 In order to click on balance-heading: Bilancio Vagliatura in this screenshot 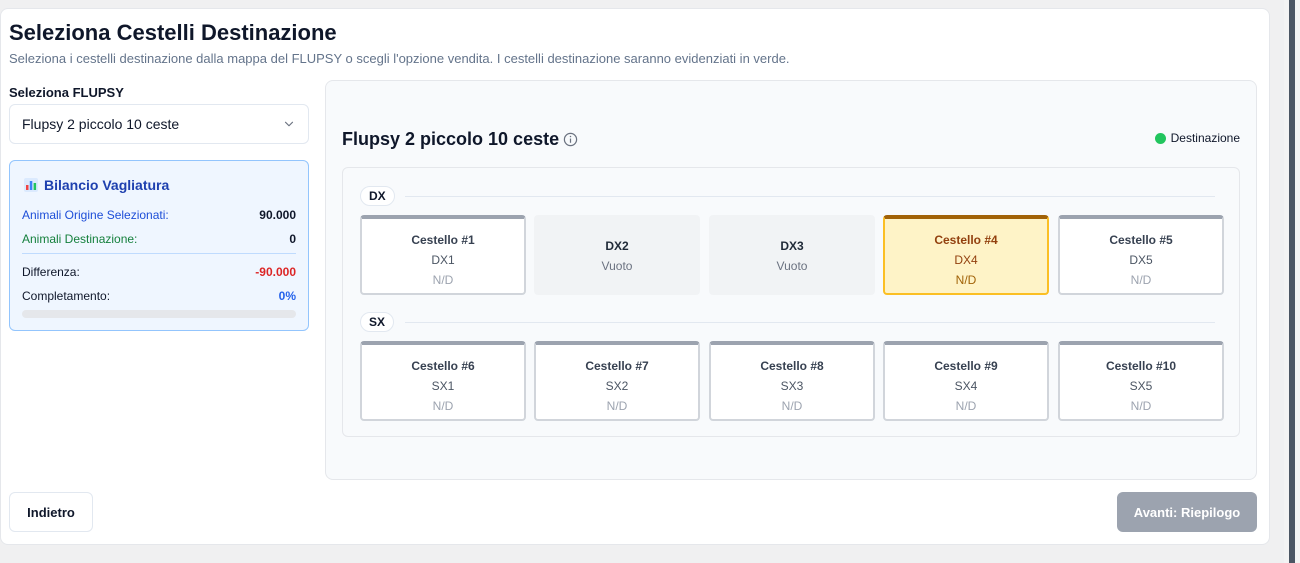, I will do `click(96, 185)`.